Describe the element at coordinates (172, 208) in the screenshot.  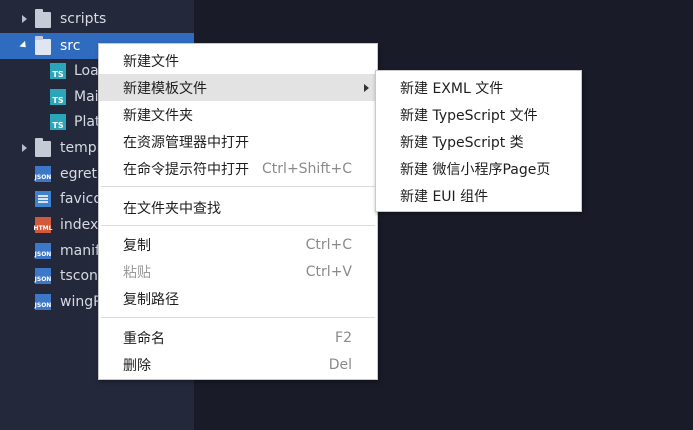
I see `menu-item-label: 在文件夹中查找` at that location.